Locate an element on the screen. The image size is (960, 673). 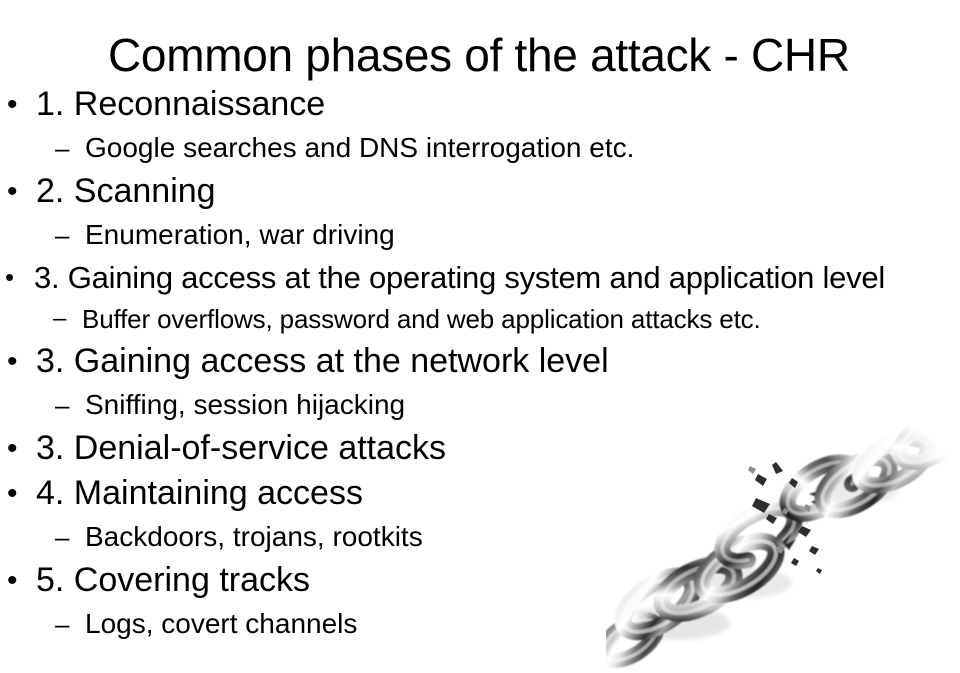
list-item: – Enumeration, war driving is located at coordinates (480, 235).